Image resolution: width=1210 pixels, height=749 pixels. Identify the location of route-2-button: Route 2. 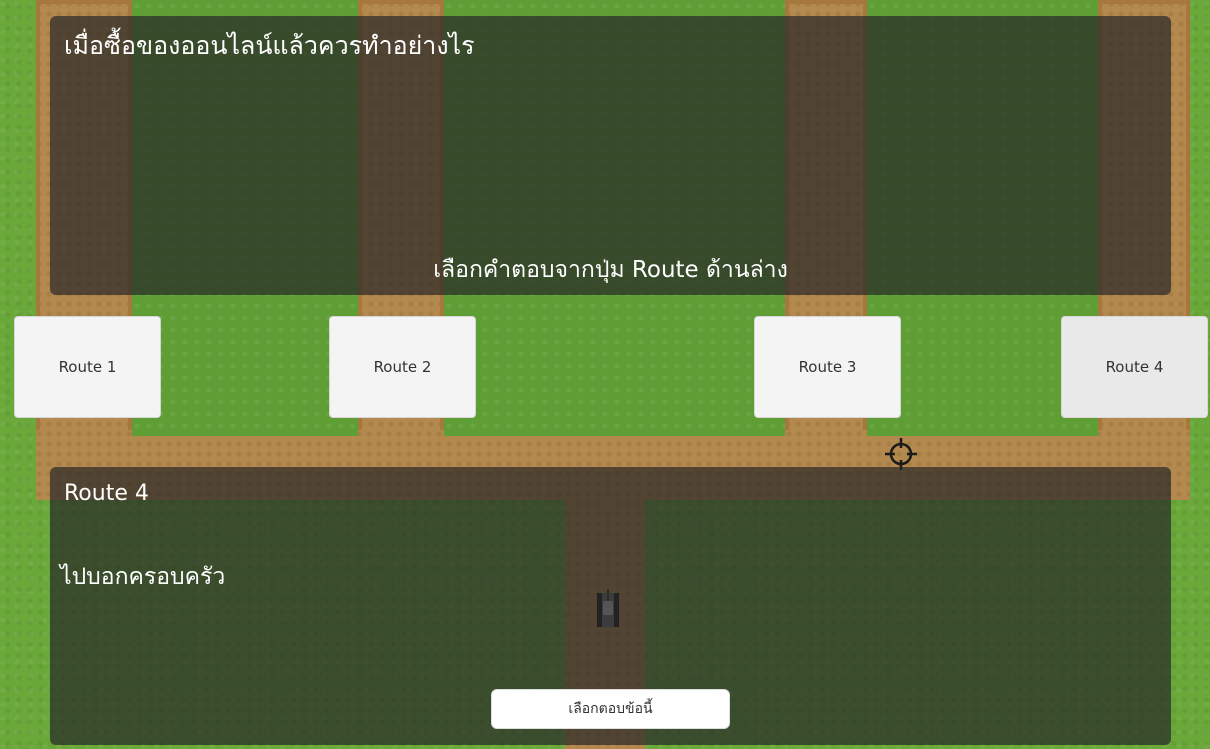
(402, 367).